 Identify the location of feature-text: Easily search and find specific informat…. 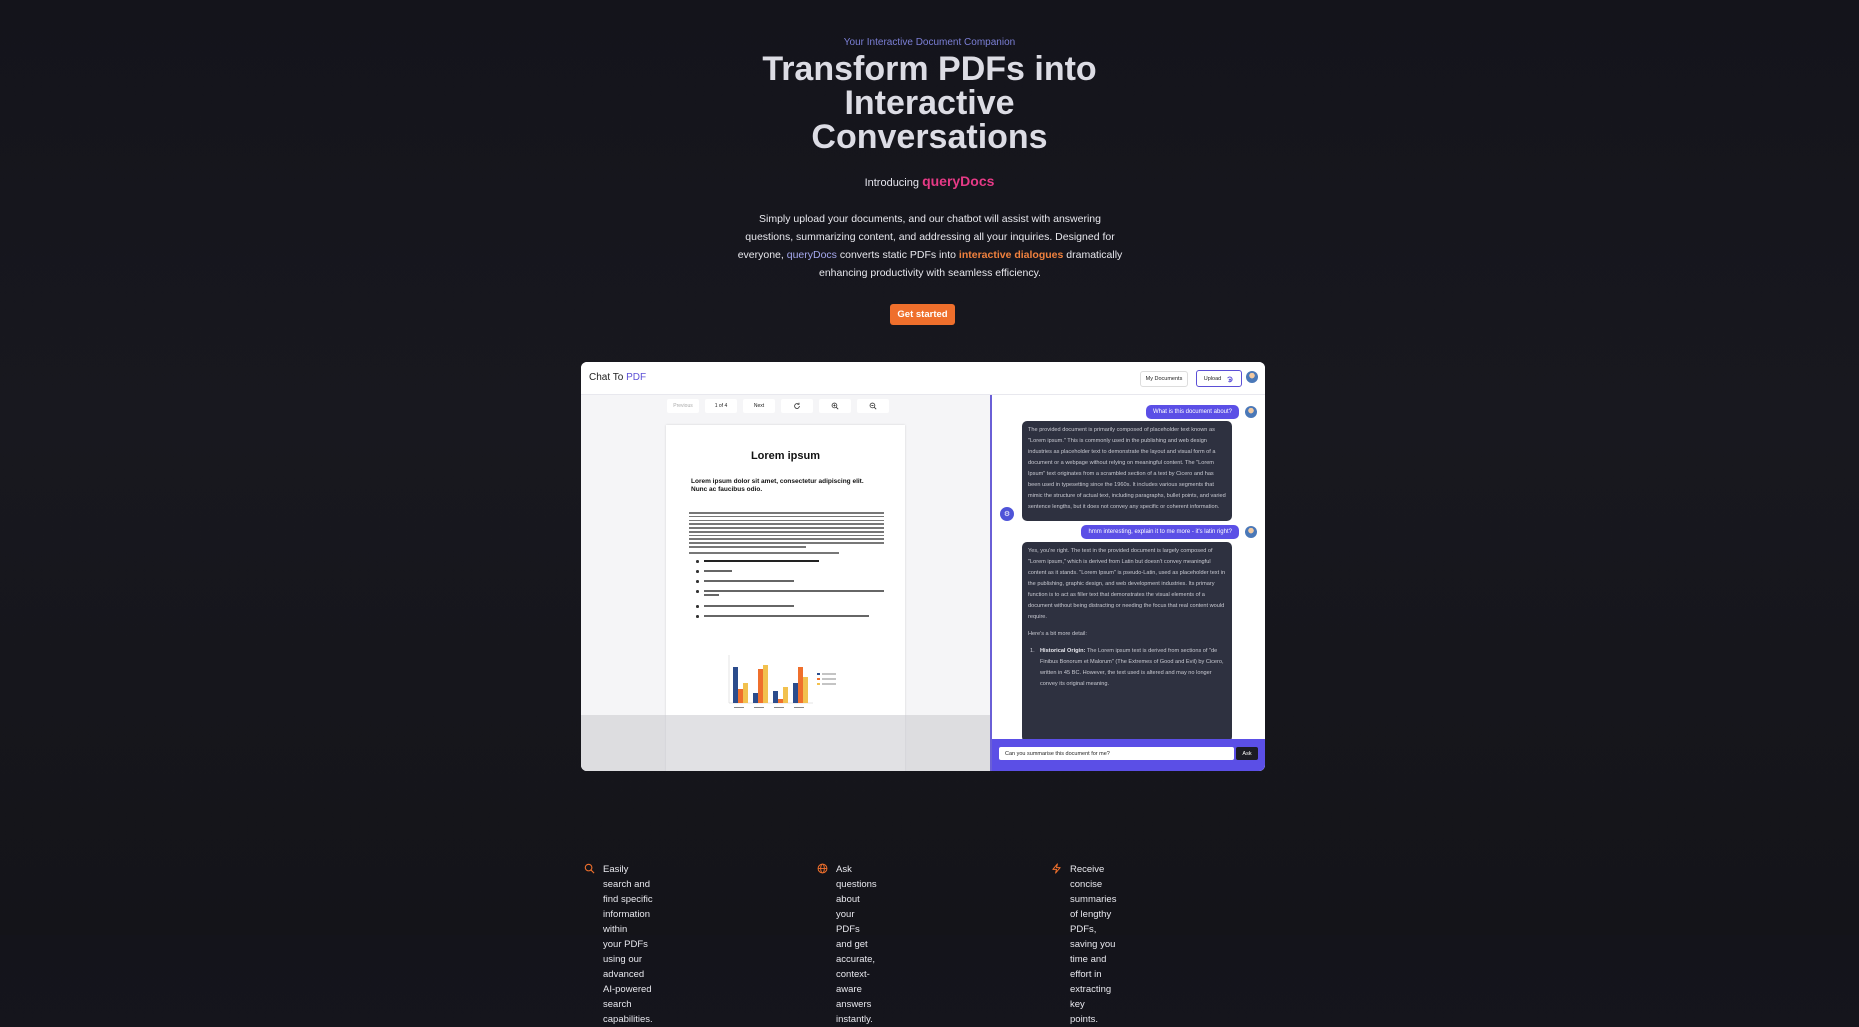
(628, 899).